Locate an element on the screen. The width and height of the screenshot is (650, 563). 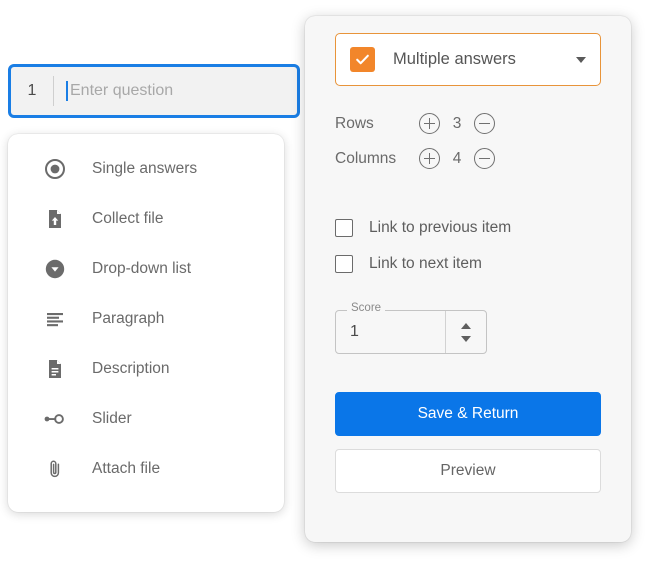
menu-item-label: Single answers is located at coordinates (145, 168).